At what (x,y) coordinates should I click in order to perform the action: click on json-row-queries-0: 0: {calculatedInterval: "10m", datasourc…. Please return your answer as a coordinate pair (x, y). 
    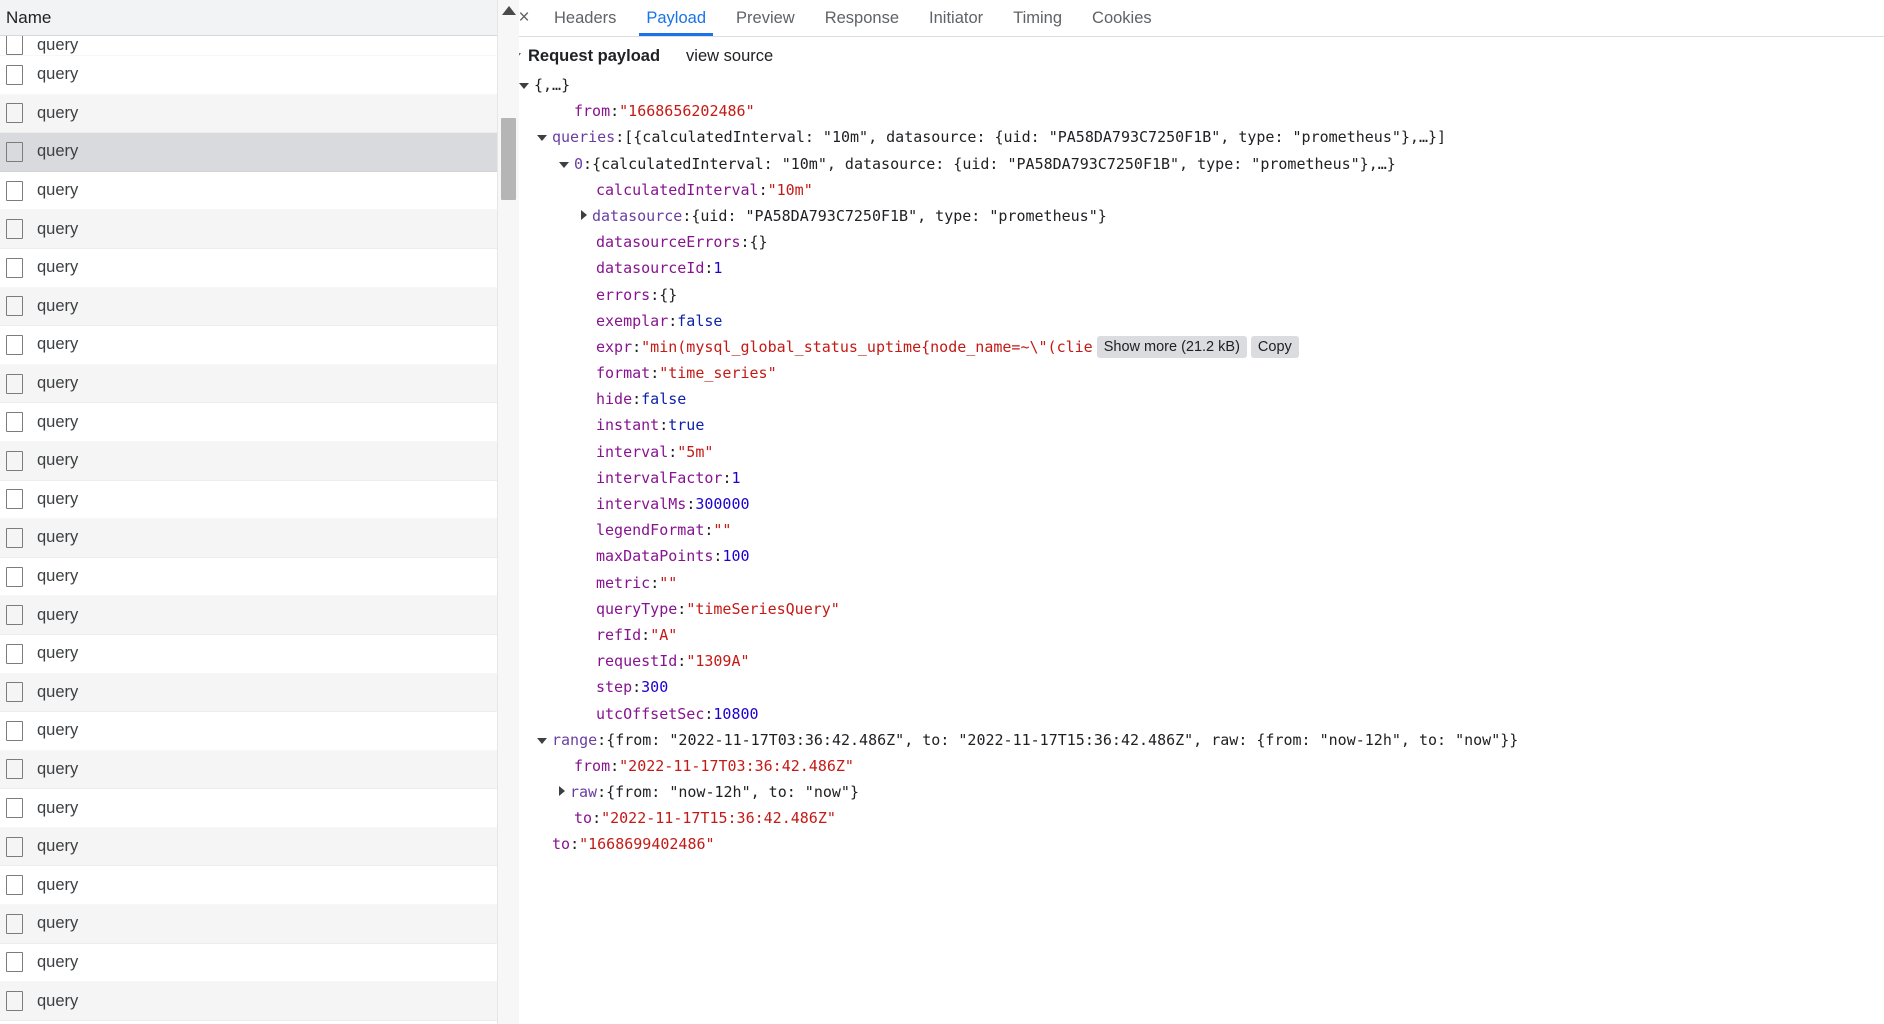
    Looking at the image, I should click on (1198, 164).